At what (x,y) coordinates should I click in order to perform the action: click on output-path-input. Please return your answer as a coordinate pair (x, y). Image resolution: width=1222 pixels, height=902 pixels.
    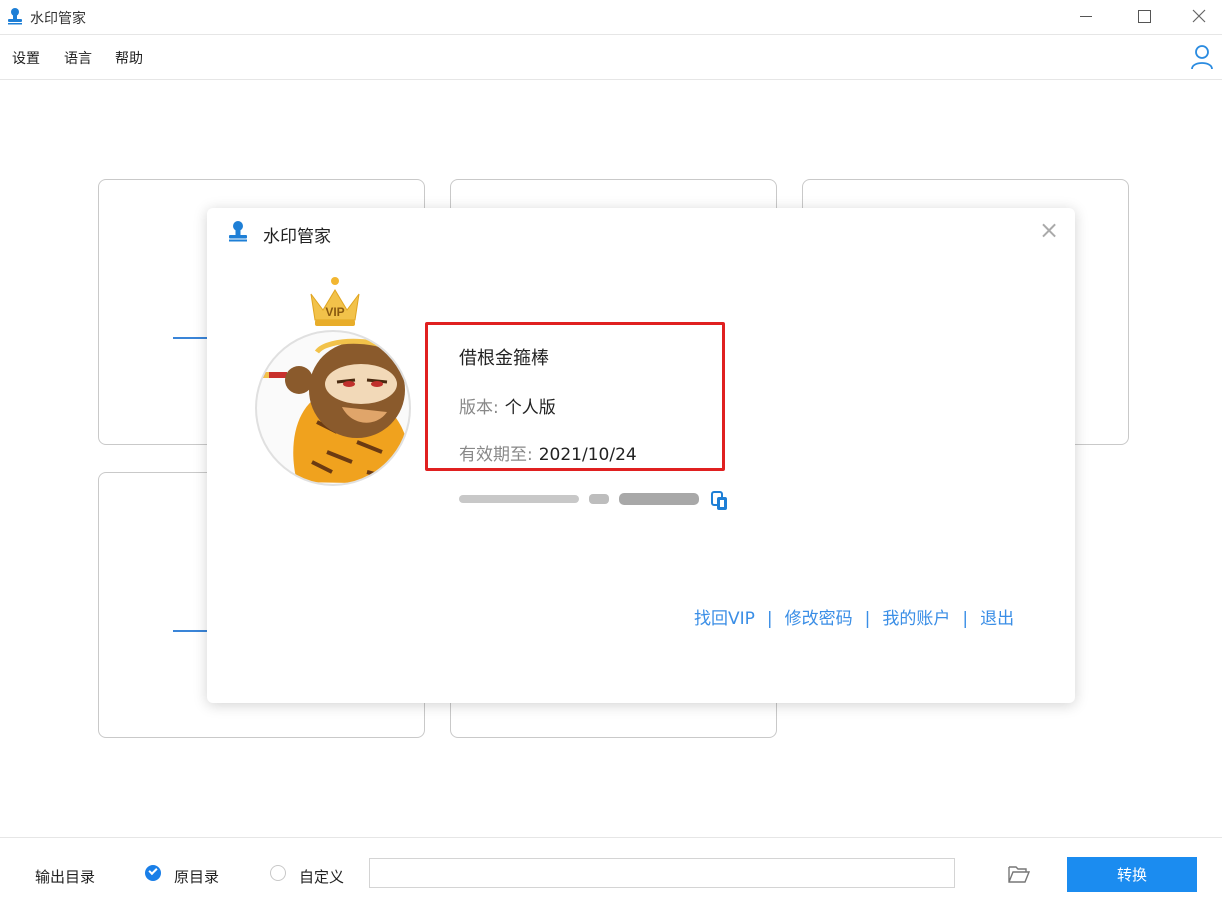
    Looking at the image, I should click on (662, 873).